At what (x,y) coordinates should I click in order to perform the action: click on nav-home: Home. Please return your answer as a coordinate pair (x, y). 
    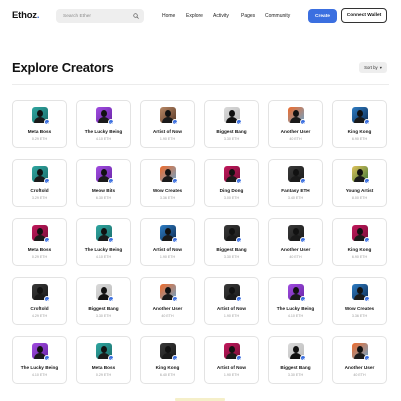
    Looking at the image, I should click on (168, 16).